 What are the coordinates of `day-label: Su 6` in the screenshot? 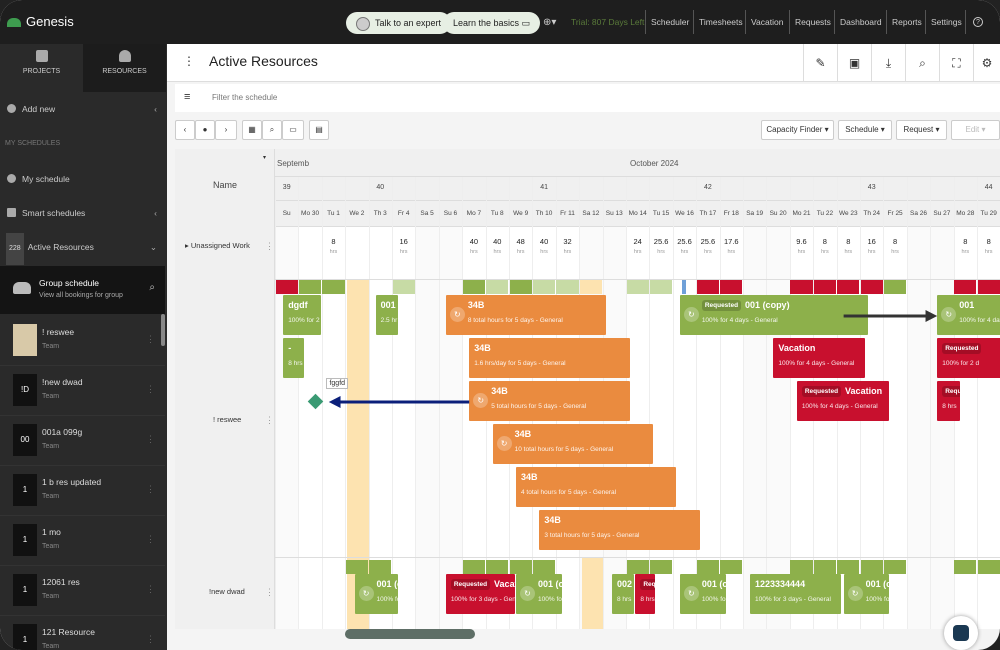 It's located at (450, 213).